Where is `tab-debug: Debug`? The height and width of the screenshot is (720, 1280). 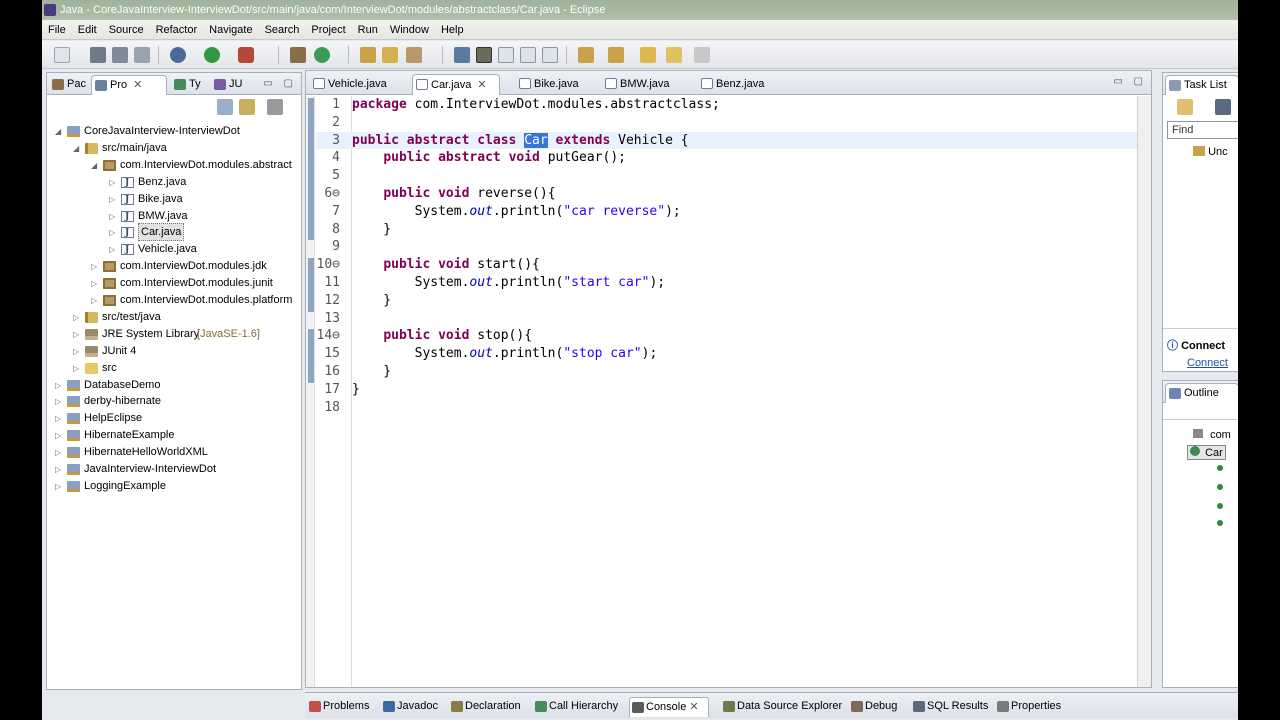
tab-debug: Debug is located at coordinates (878, 707).